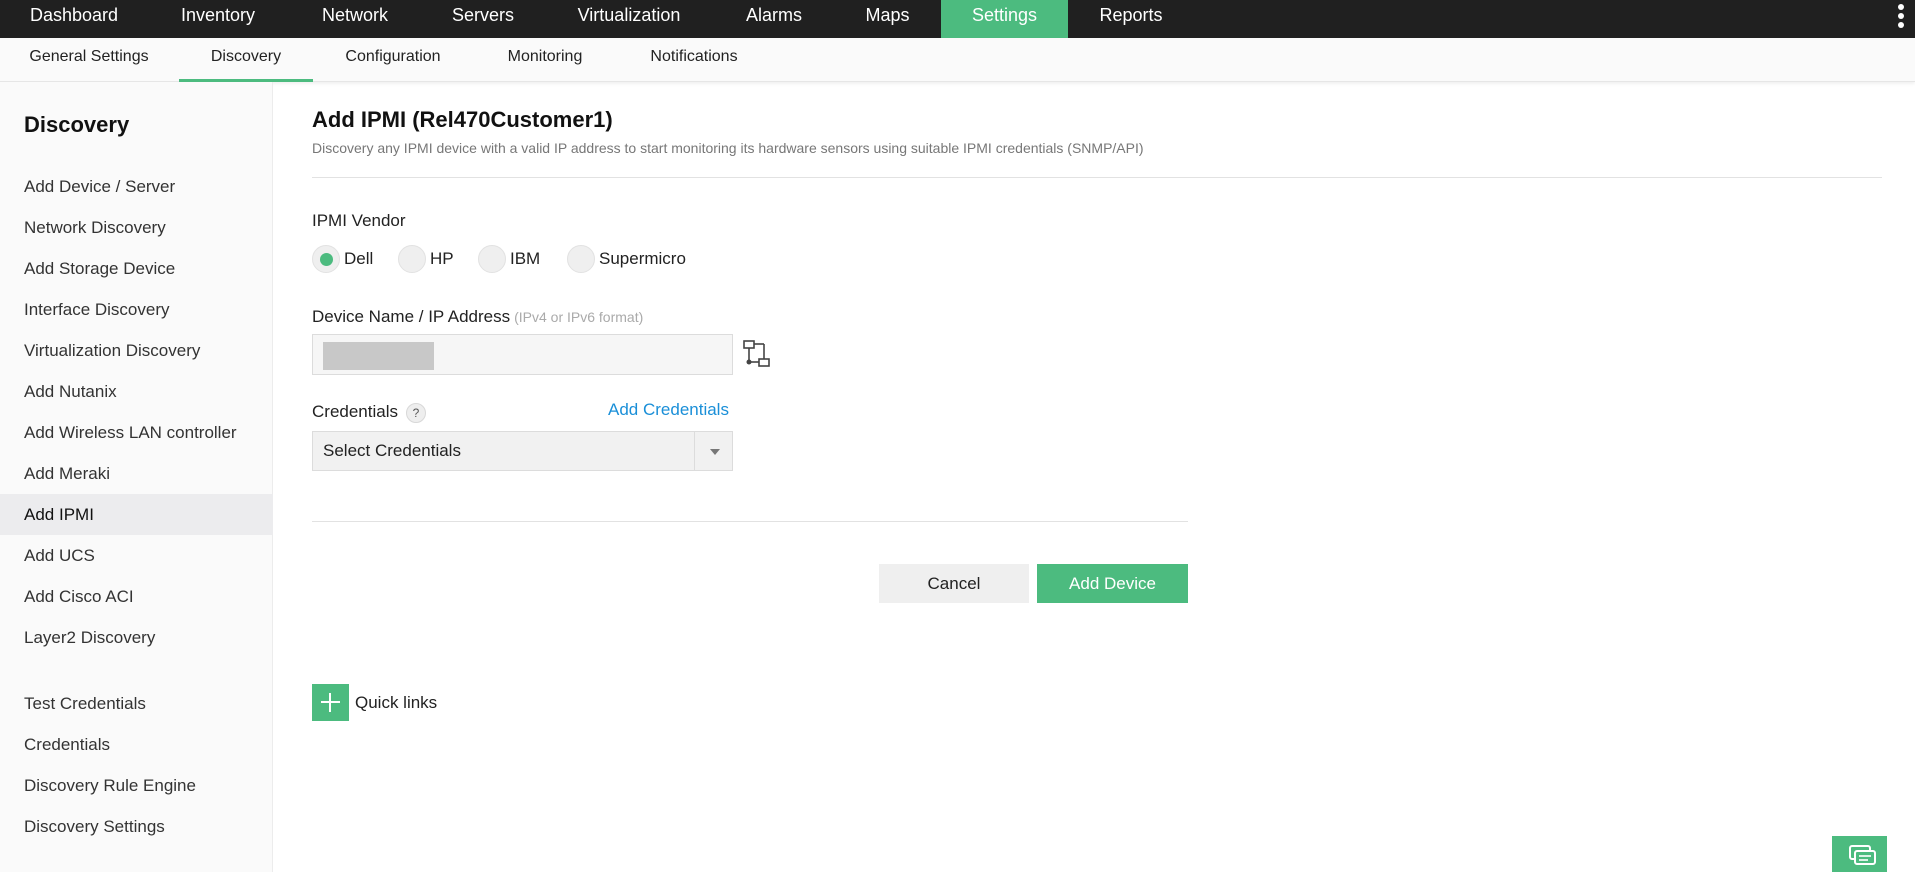  I want to click on sidebar-item-add-storage-device: Add Storage Device, so click(136, 268).